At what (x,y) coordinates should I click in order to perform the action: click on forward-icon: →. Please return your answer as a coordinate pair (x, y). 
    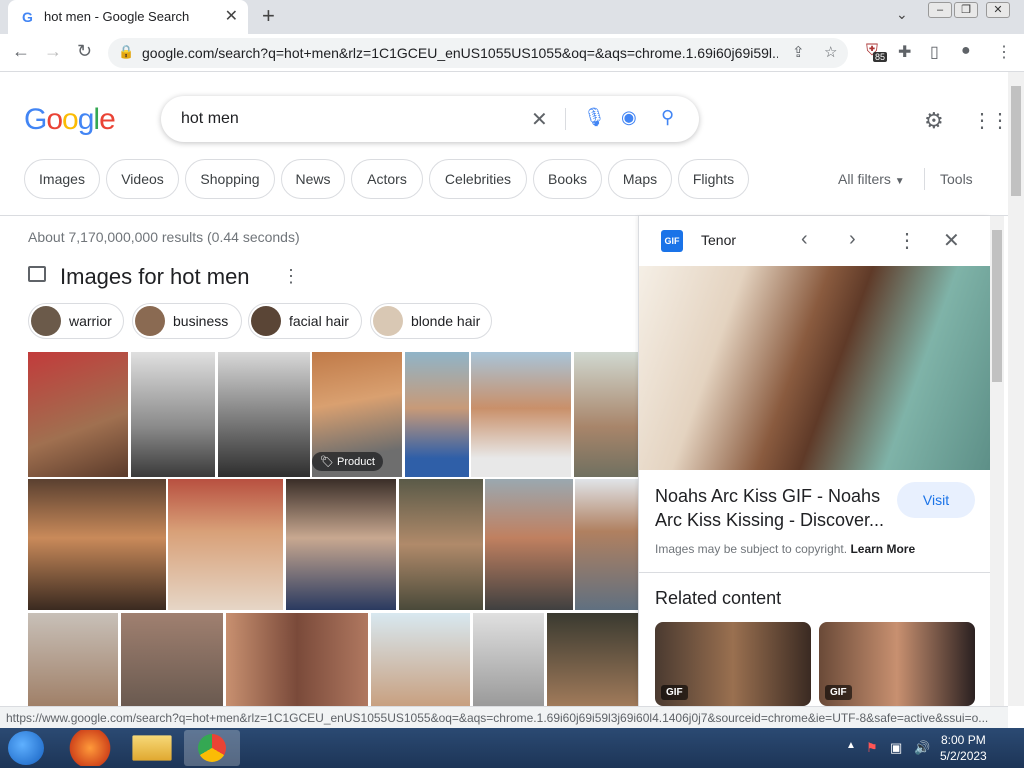
    Looking at the image, I should click on (53, 51).